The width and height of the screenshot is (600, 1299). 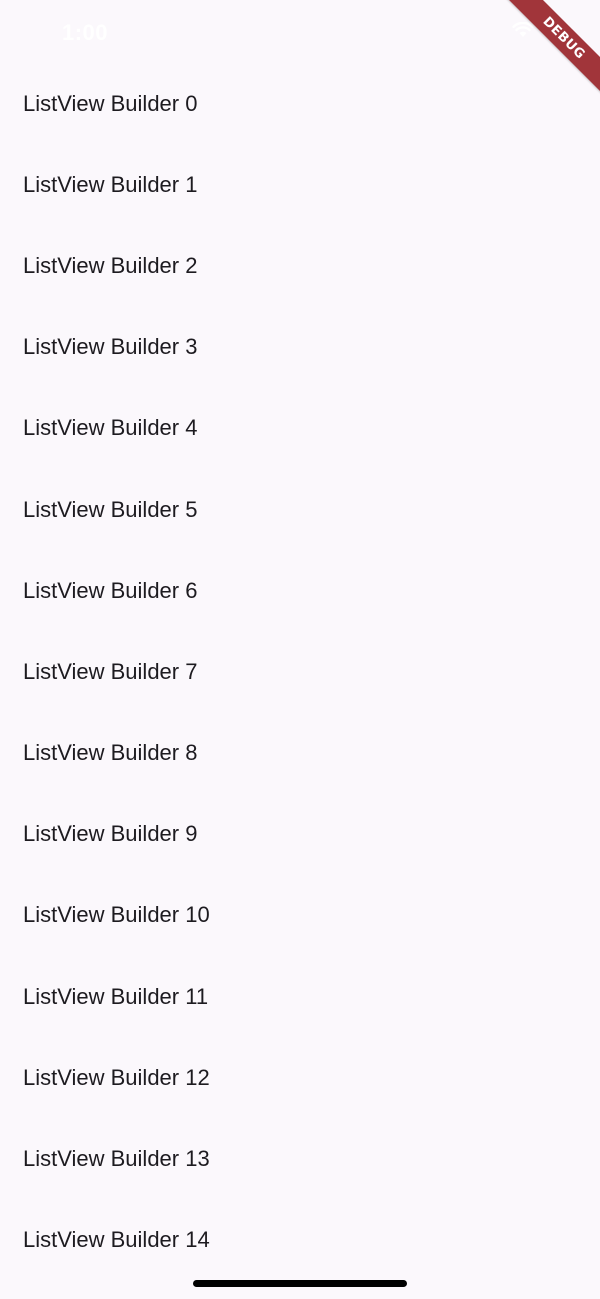 I want to click on list-item-label: ListView Builder 2, so click(x=110, y=265).